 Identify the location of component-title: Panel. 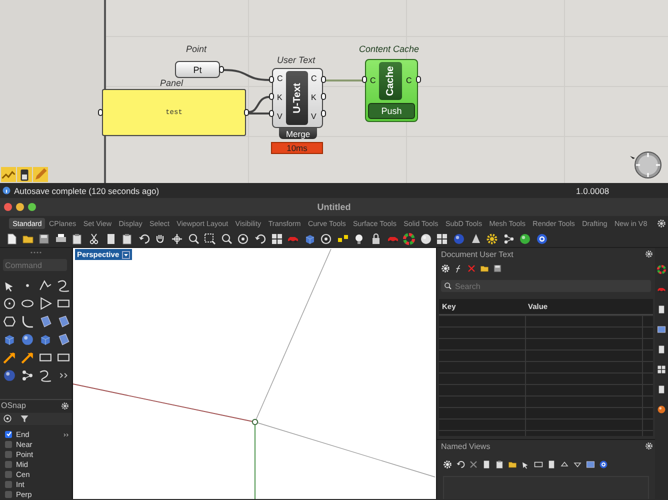
(172, 83).